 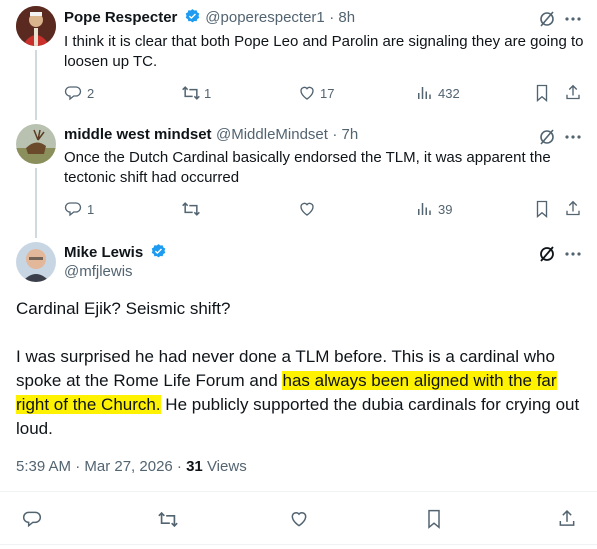 I want to click on author-name: Pope Respecter, so click(x=120, y=17).